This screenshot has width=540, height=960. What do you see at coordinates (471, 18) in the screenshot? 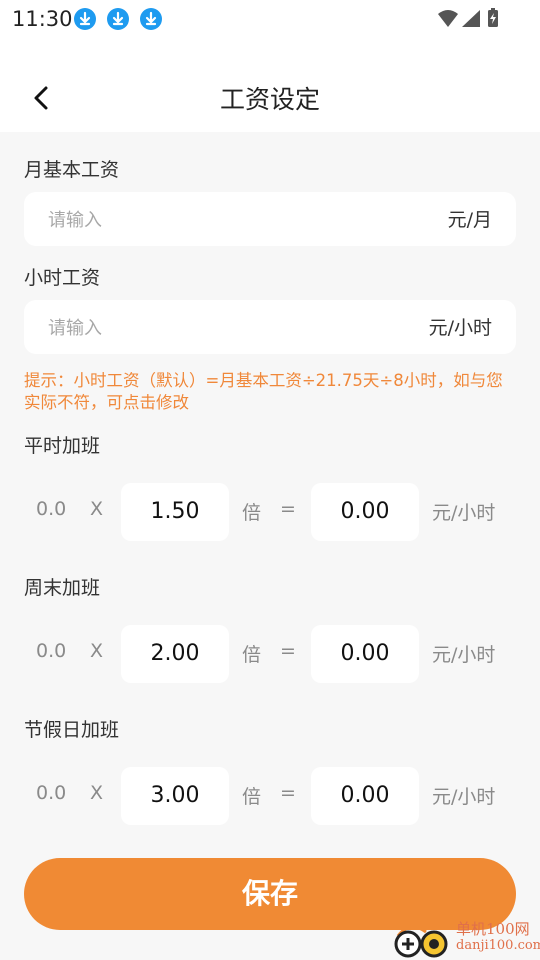
I see `signal-icon` at bounding box center [471, 18].